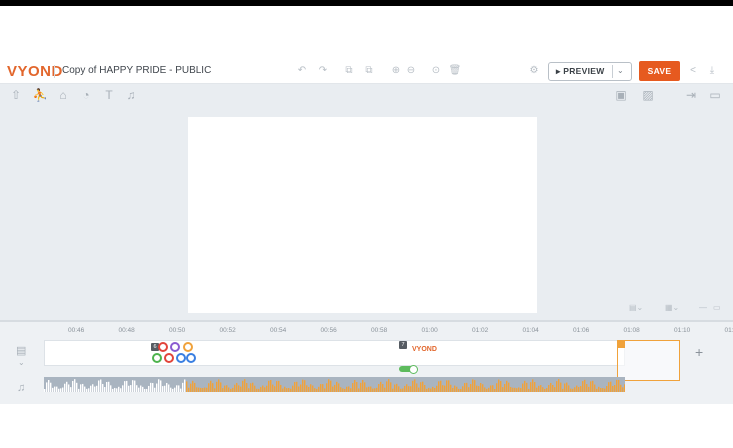  Describe the element at coordinates (323, 71) in the screenshot. I see `redo-icon: ↷` at that location.